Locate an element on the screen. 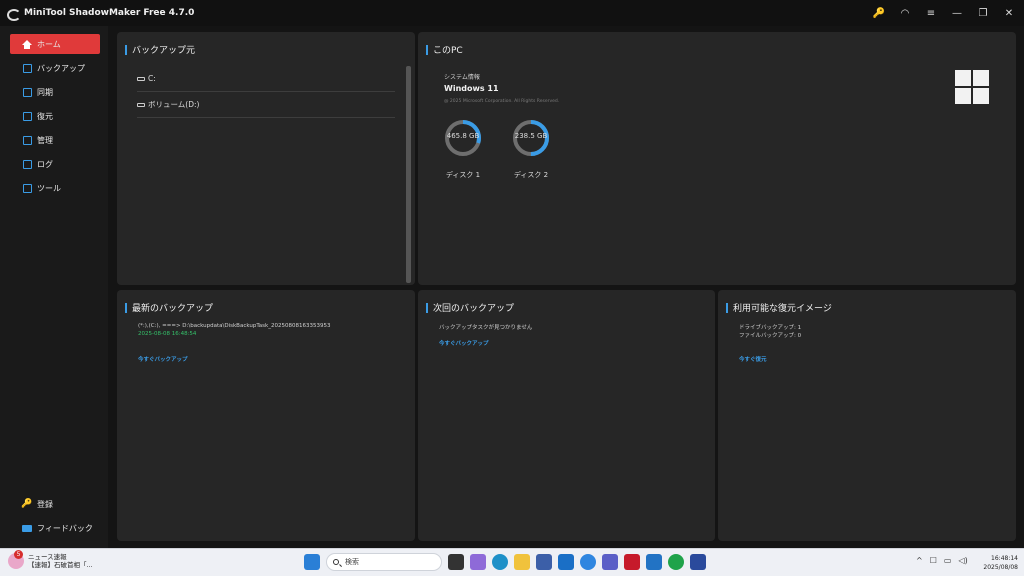 This screenshot has width=1024, height=576. feedback-button: フィードバック is located at coordinates (55, 528).